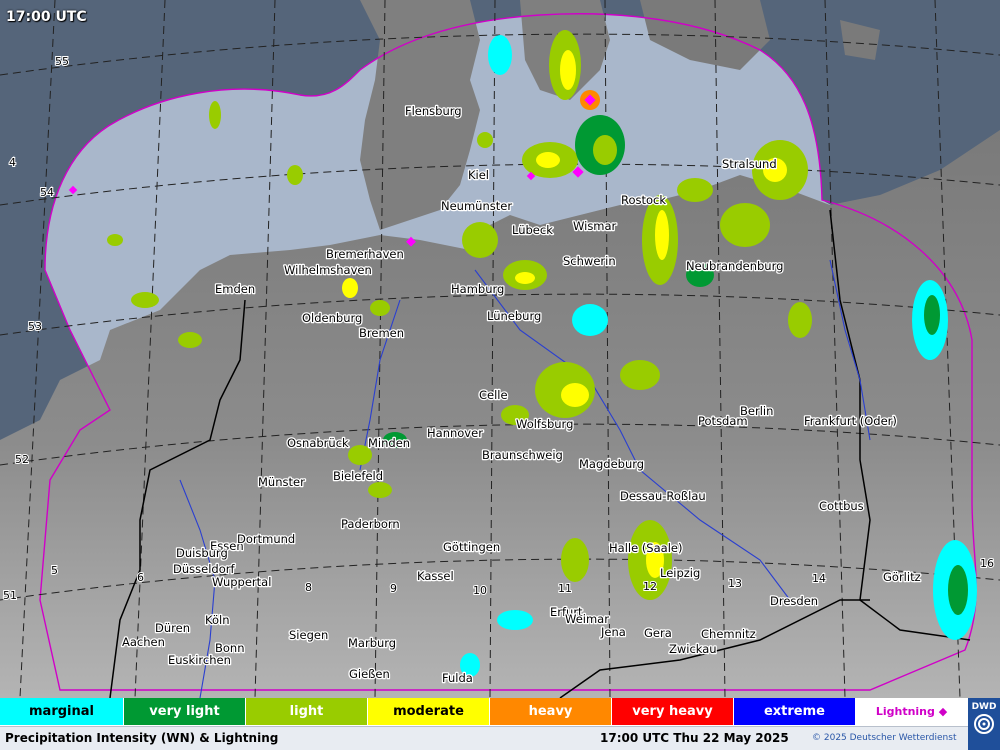  I want to click on legend-very-light: very light, so click(185, 711).